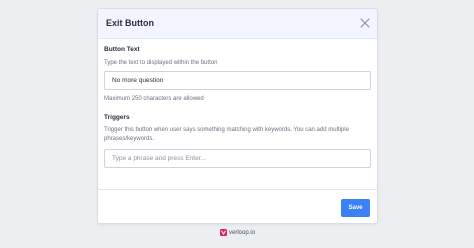  What do you see at coordinates (237, 206) in the screenshot?
I see `modal-footer: Save` at bounding box center [237, 206].